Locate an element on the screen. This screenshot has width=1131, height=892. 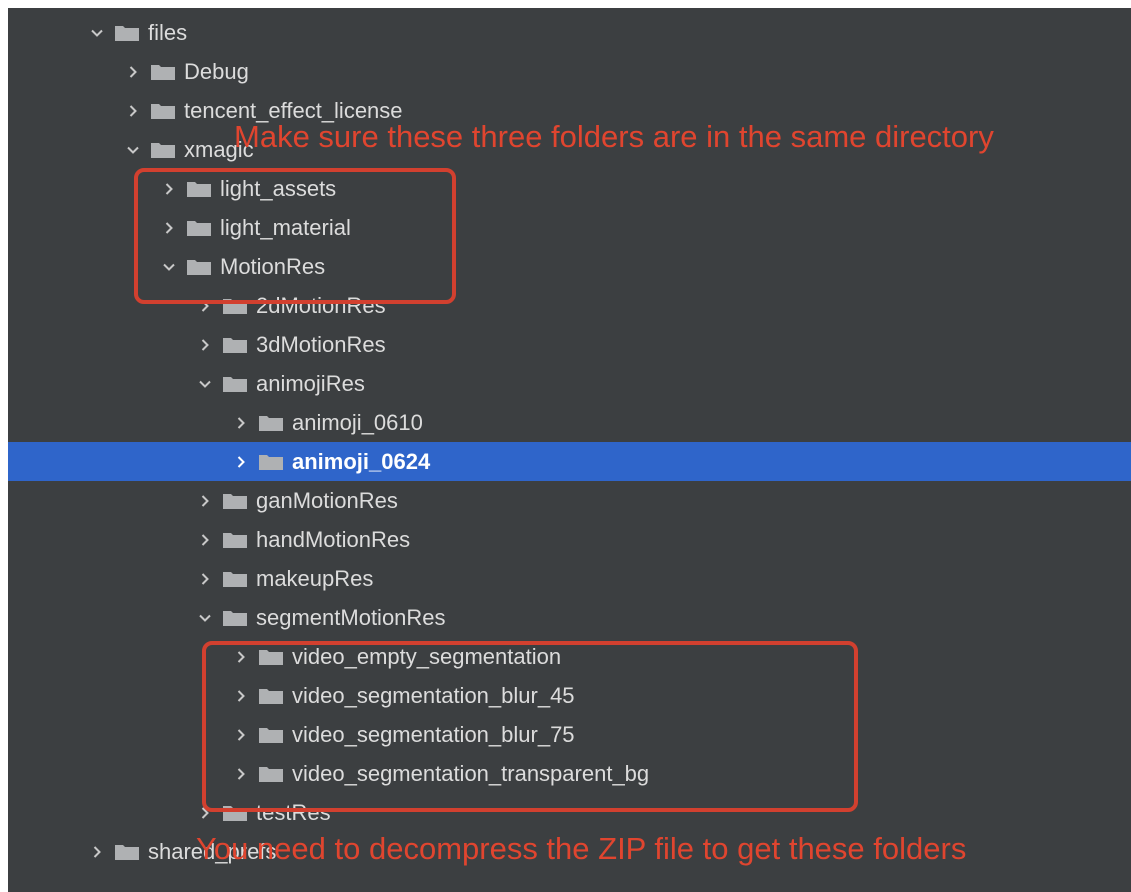
tree-item-animoji-0610: animoji_0610 is located at coordinates (569, 422).